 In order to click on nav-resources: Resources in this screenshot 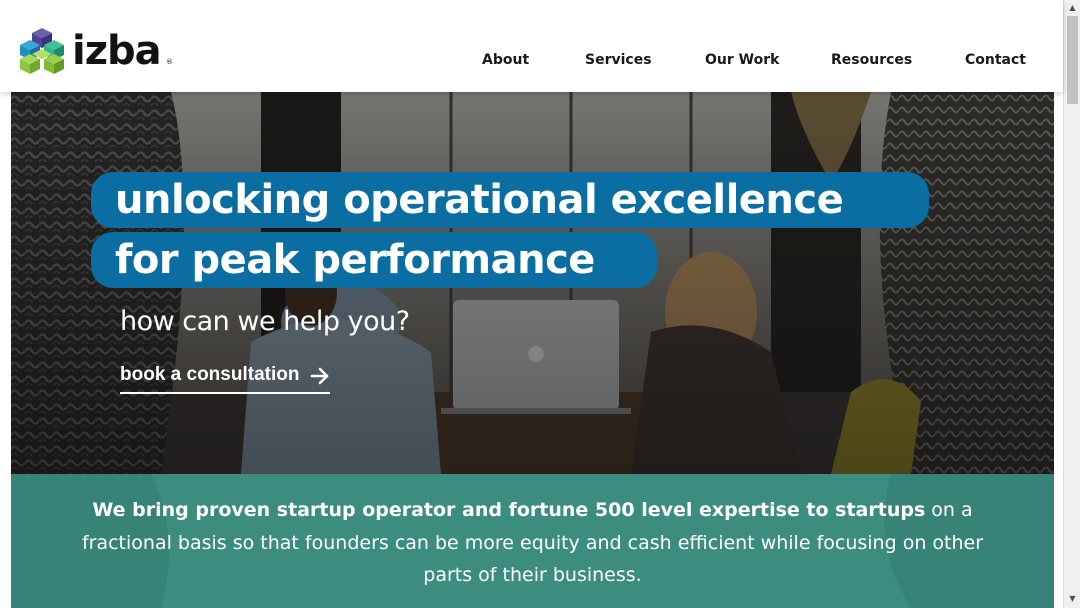, I will do `click(871, 60)`.